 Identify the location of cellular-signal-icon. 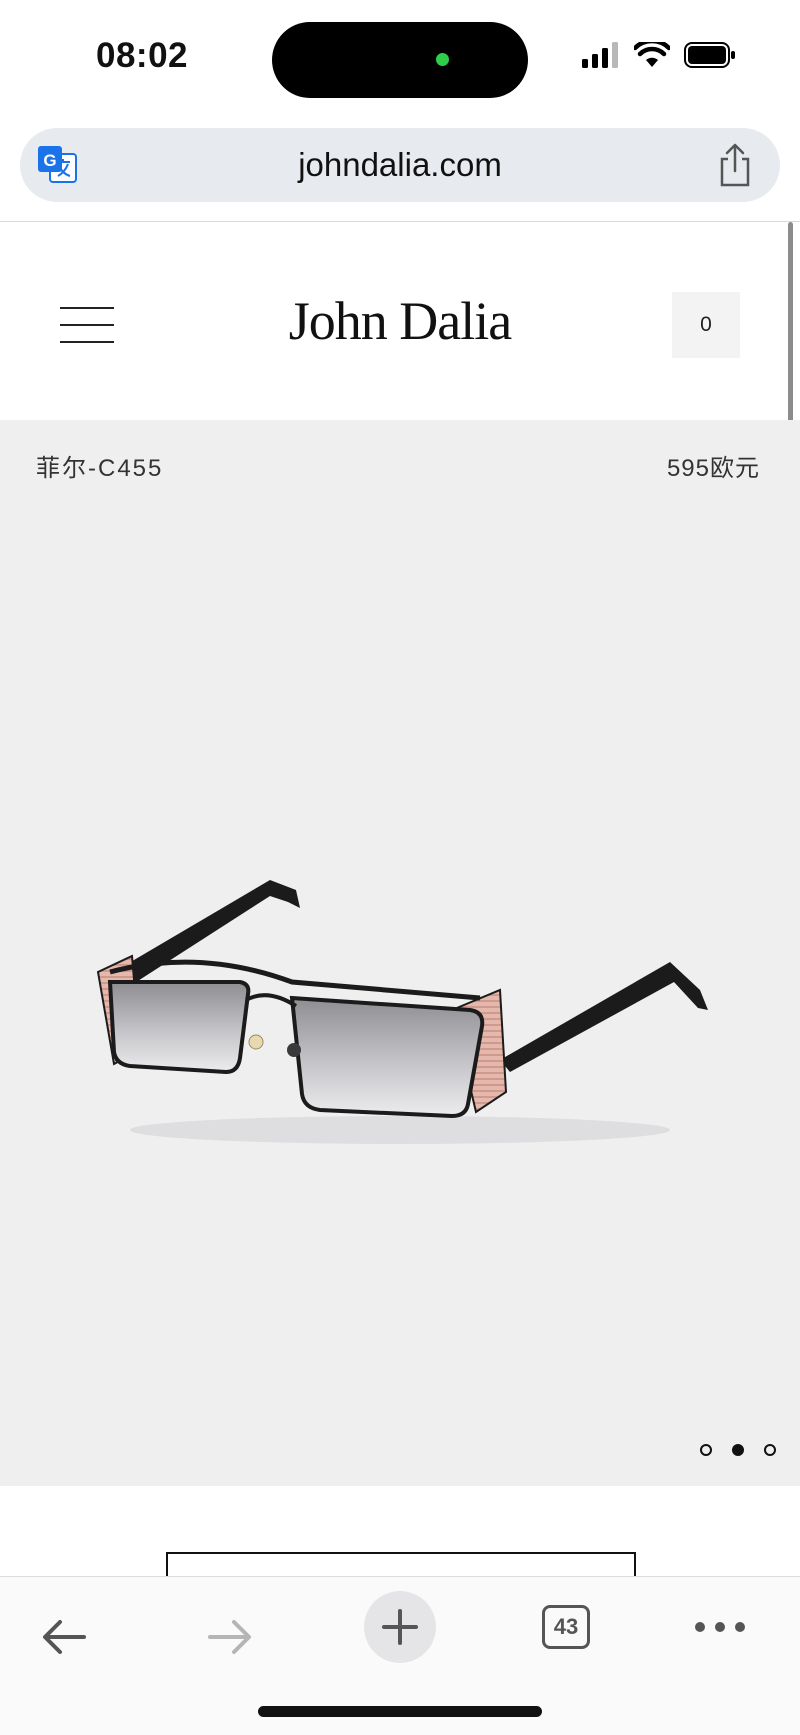
(600, 55).